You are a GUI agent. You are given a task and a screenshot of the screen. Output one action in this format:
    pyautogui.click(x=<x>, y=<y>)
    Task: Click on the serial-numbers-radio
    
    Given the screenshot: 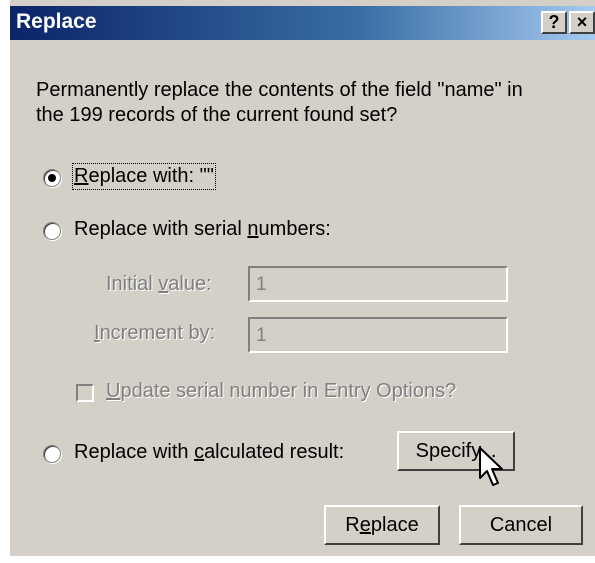 What is the action you would take?
    pyautogui.click(x=52, y=231)
    